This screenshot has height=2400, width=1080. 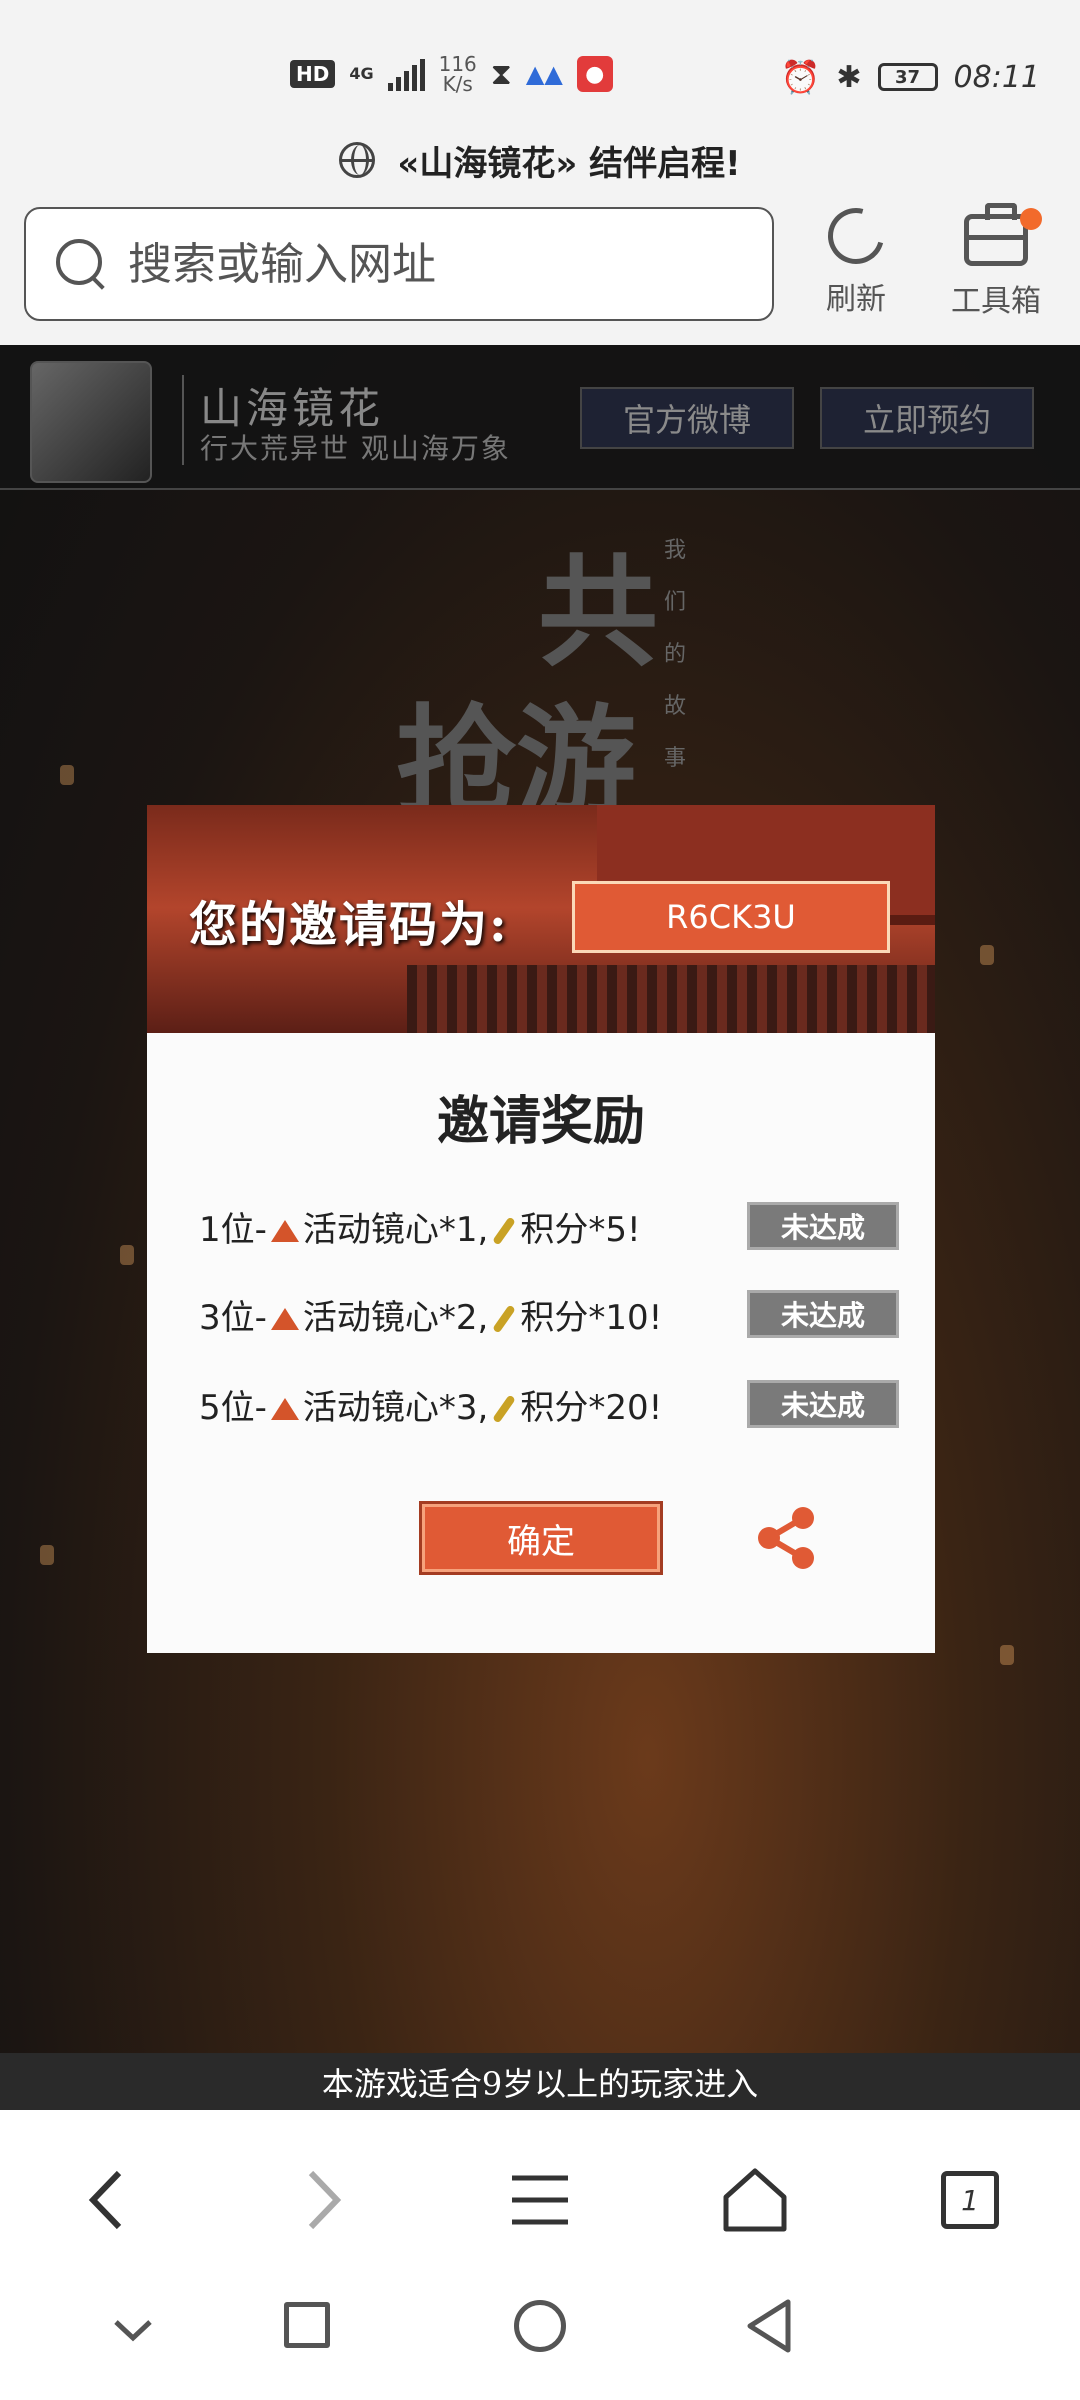 I want to click on back-triangle-icon, so click(x=769, y=2326).